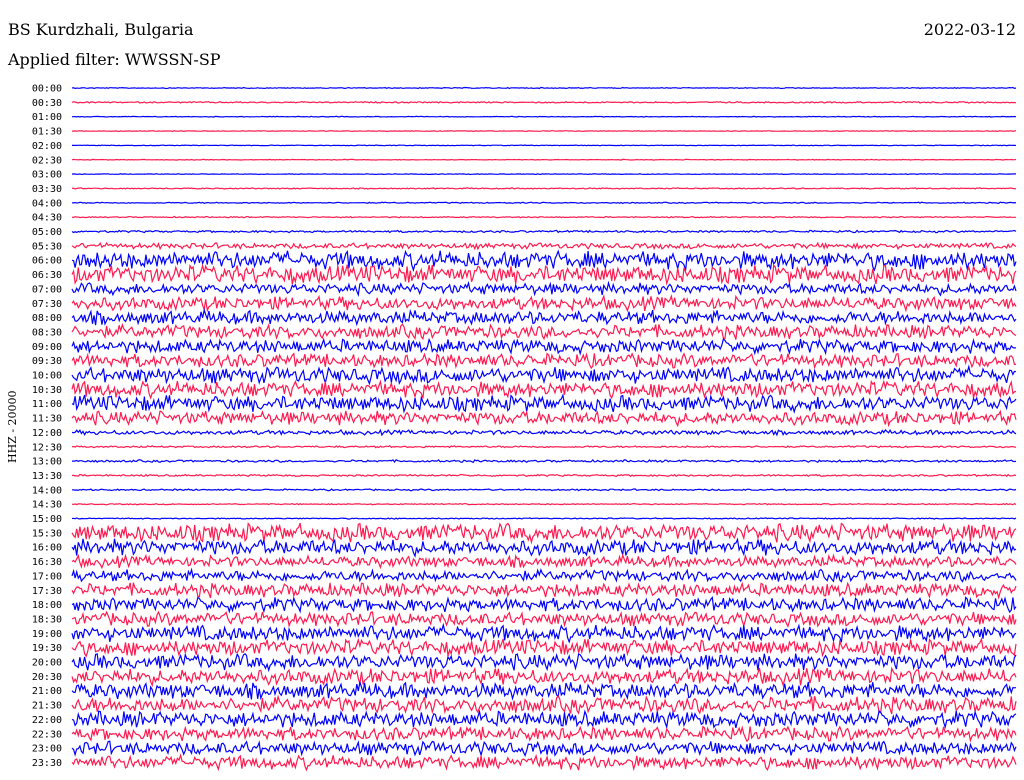 The image size is (1024, 780). Describe the element at coordinates (47, 218) in the screenshot. I see `time-tick-label: 04:30` at that location.